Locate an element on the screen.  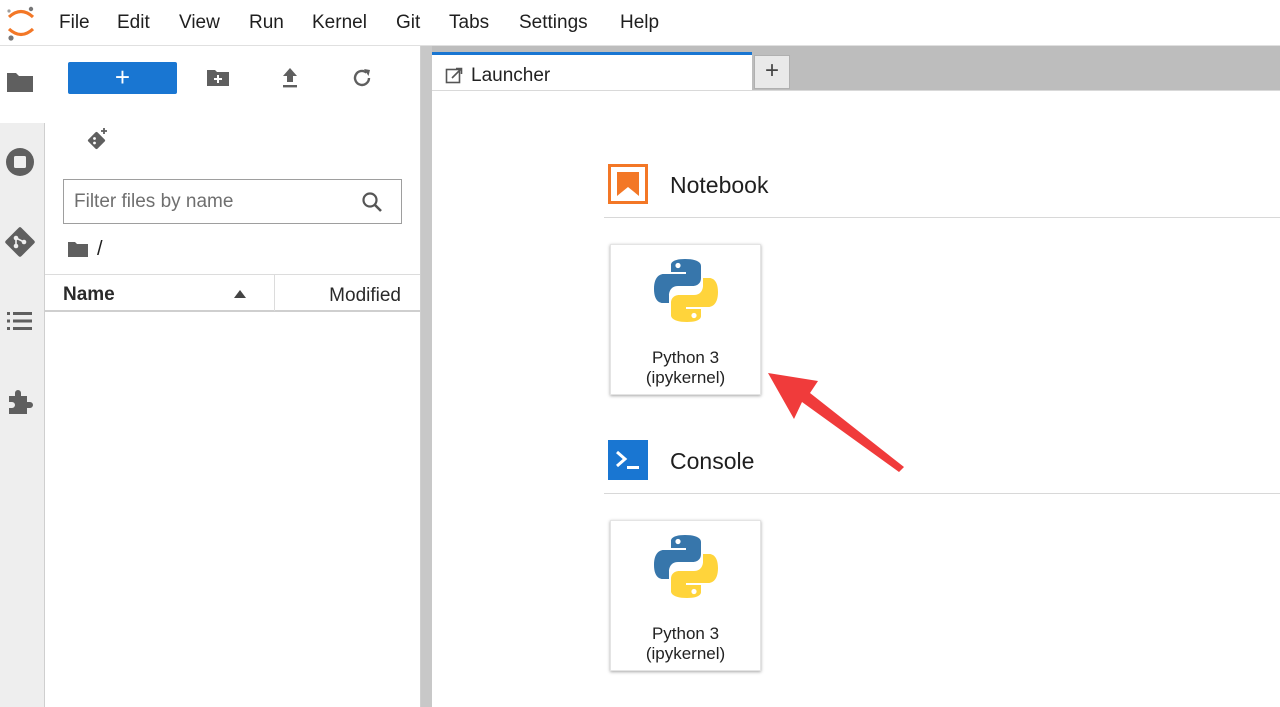
tab-bar: Launcher + is located at coordinates (856, 71).